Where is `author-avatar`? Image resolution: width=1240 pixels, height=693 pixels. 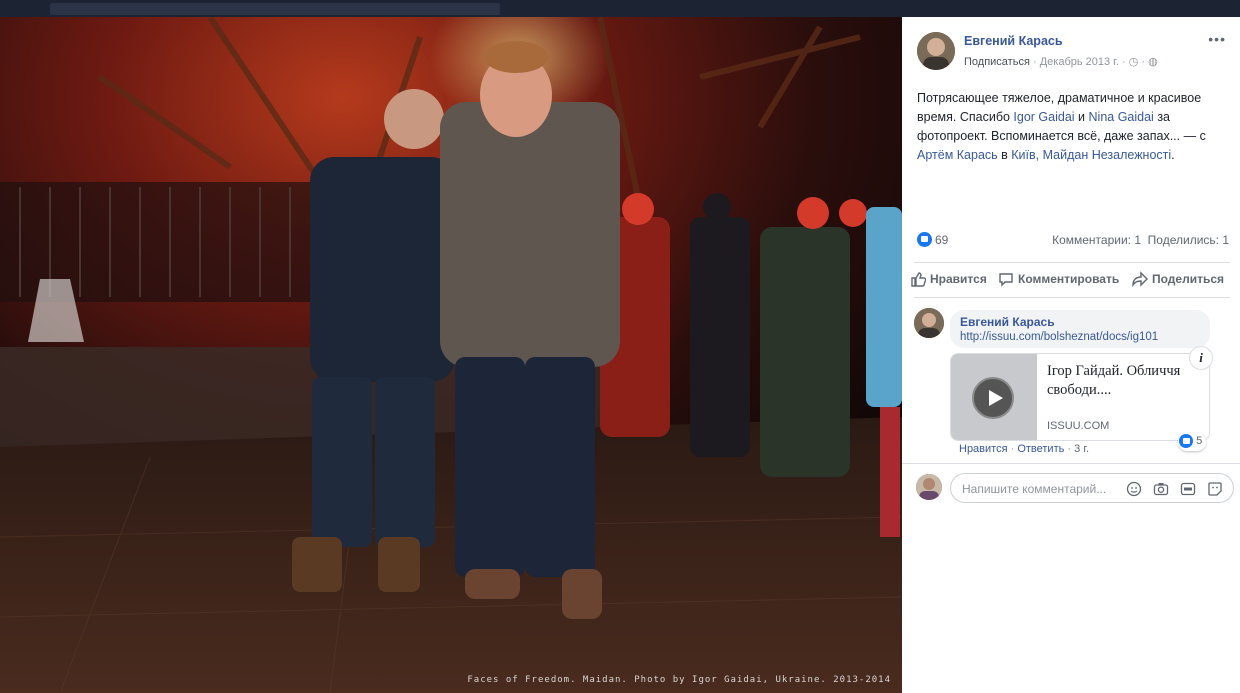
author-avatar is located at coordinates (936, 51).